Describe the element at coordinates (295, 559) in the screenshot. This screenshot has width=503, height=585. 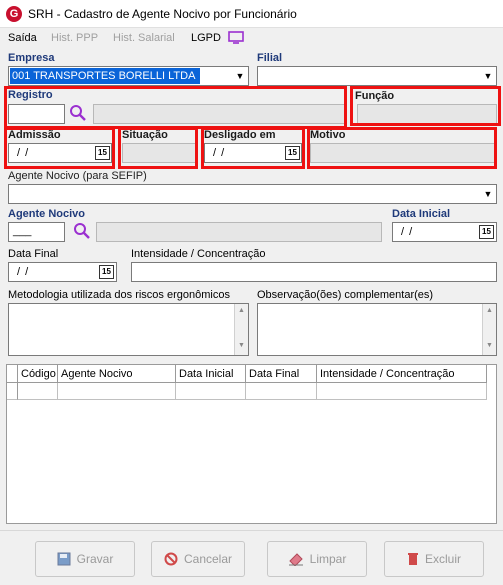
I see `eraser-icon` at that location.